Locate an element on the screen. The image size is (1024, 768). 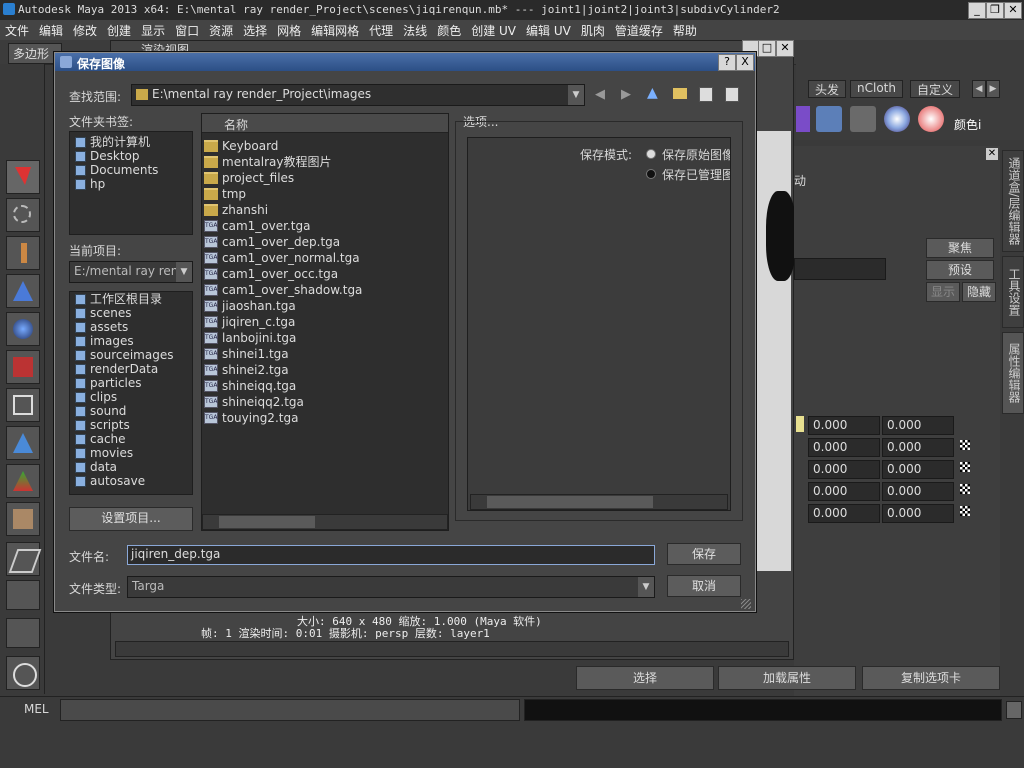
show-button: 显示 is located at coordinates (943, 292).